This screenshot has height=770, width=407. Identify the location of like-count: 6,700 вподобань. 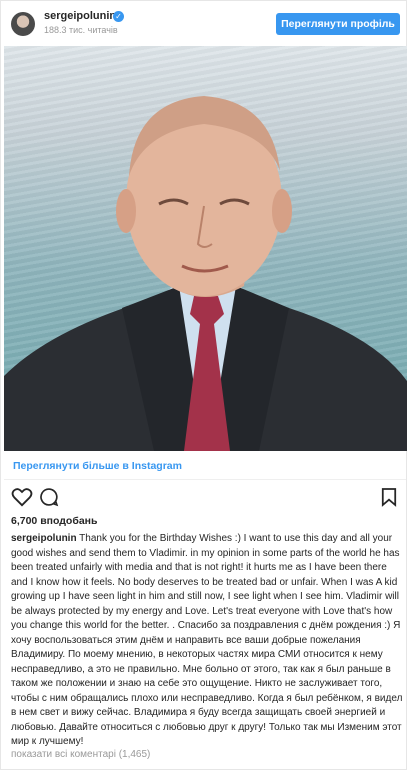
(54, 521).